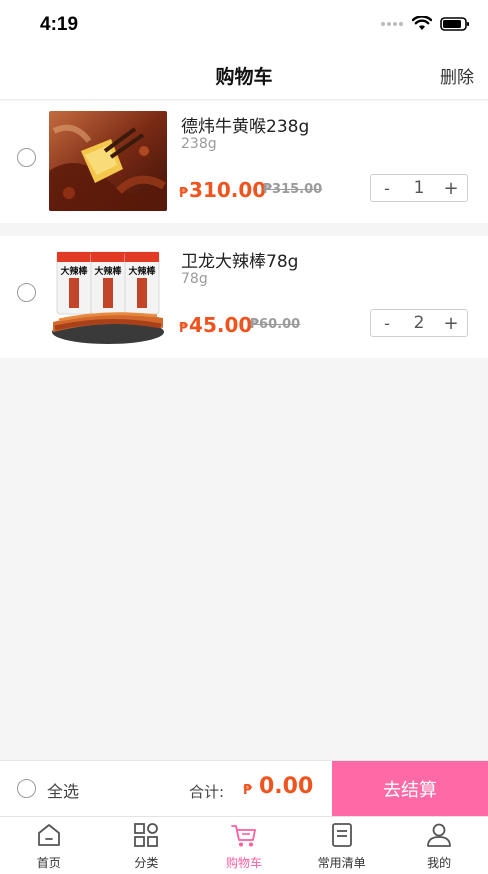  Describe the element at coordinates (63, 790) in the screenshot. I see `select-all-label: 全选` at that location.